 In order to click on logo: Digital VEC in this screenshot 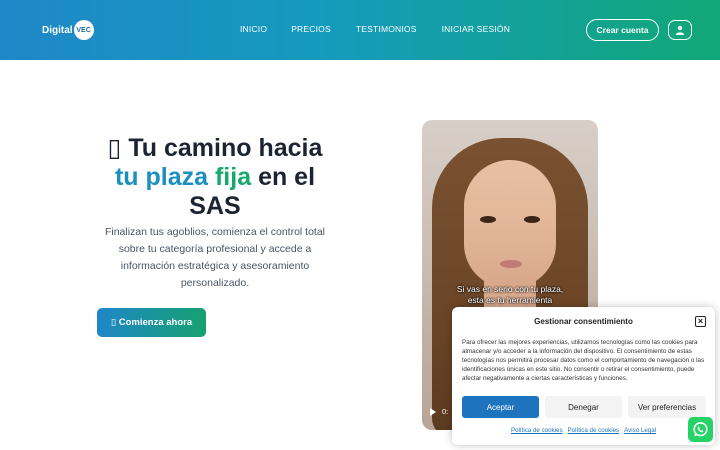, I will do `click(68, 30)`.